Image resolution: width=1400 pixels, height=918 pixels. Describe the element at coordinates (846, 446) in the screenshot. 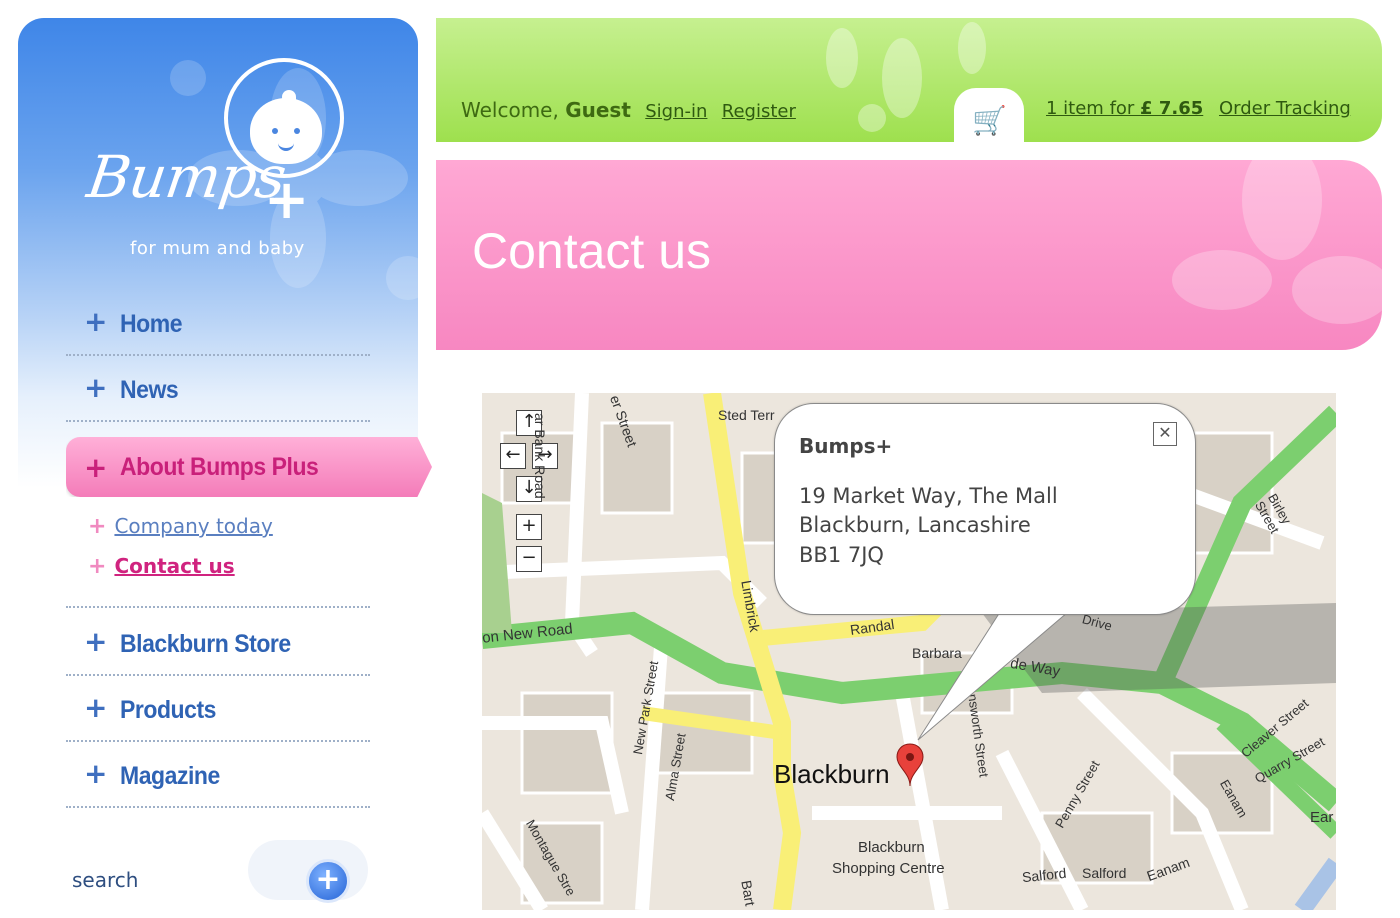

I see `info-title: Bumps+` at that location.